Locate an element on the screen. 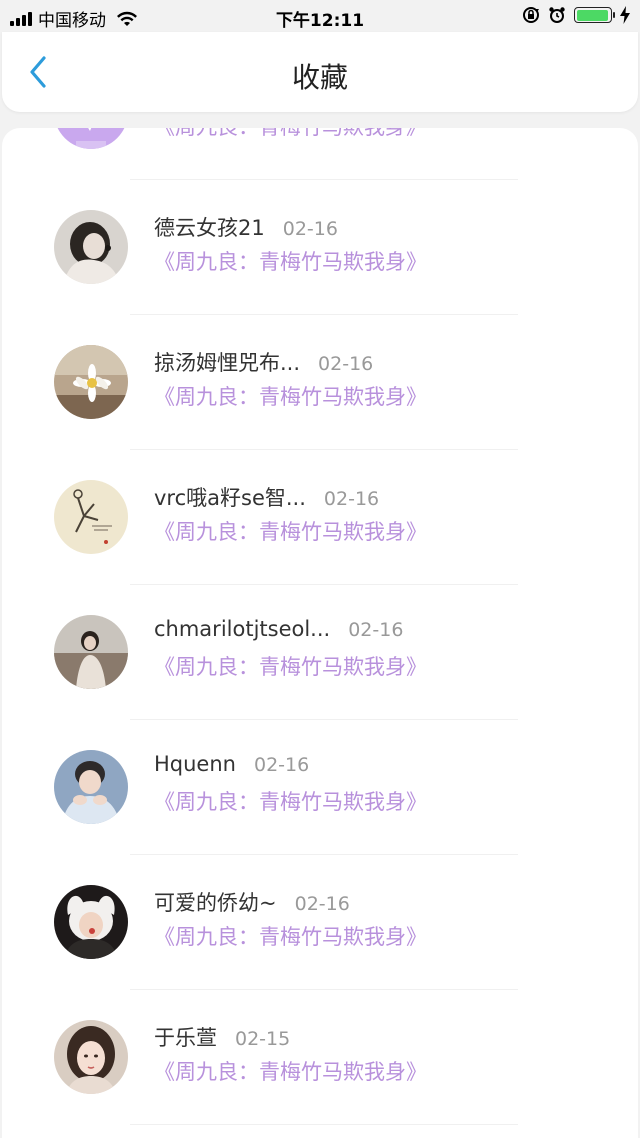 The image size is (640, 1138). list-item: 德云女孩21 02-16 《周九良：青梅竹马欺我身》 is located at coordinates (320, 247).